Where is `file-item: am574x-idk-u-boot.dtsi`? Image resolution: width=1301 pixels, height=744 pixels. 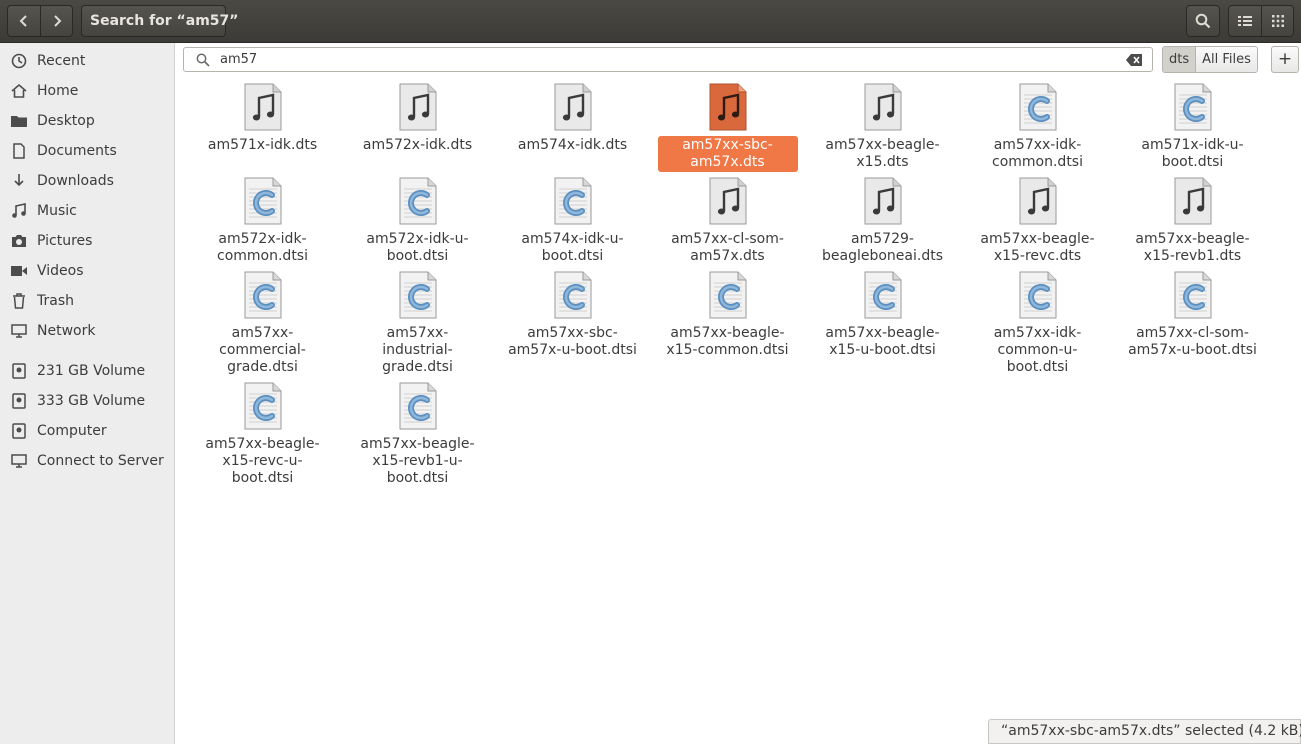
file-item: am574x-idk-u-boot.dtsi is located at coordinates (572, 220).